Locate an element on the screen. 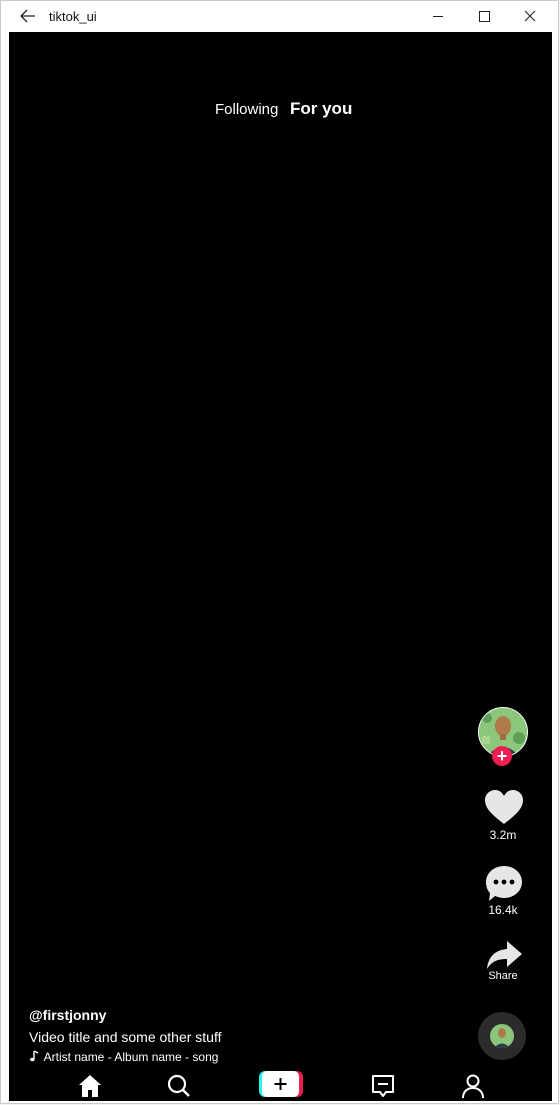 The image size is (560, 1105). music-info: Artist name - Album name - song is located at coordinates (123, 1057).